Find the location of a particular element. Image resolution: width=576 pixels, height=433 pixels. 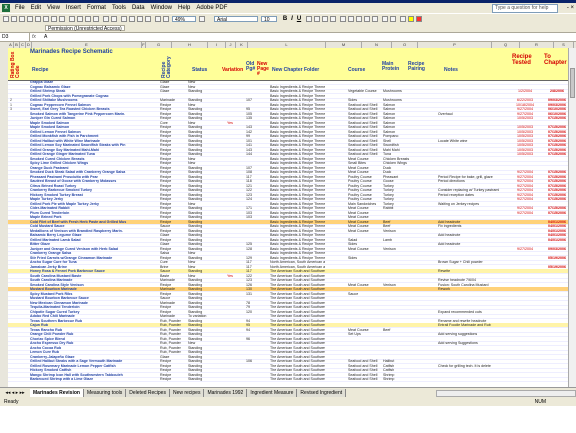

increase-decimal-icon is located at coordinates (367, 19).